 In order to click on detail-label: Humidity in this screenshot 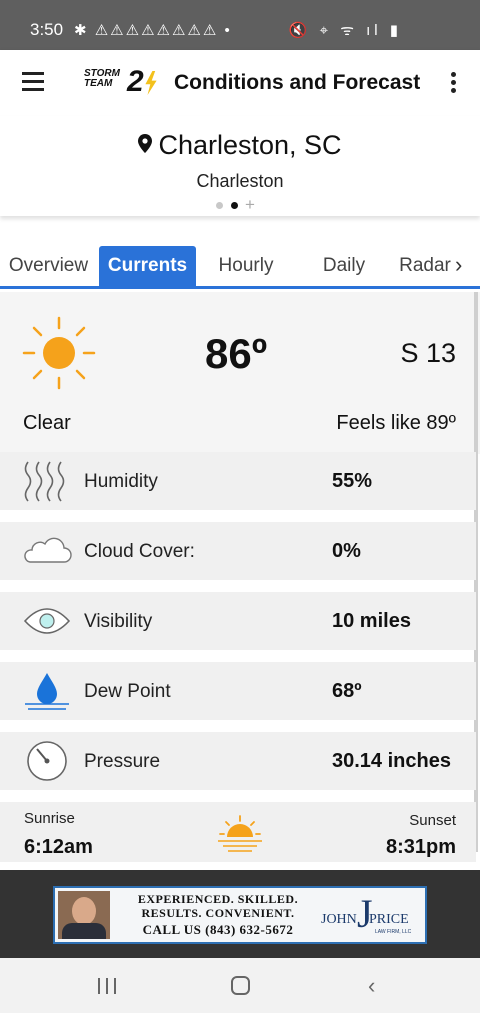, I will do `click(121, 481)`.